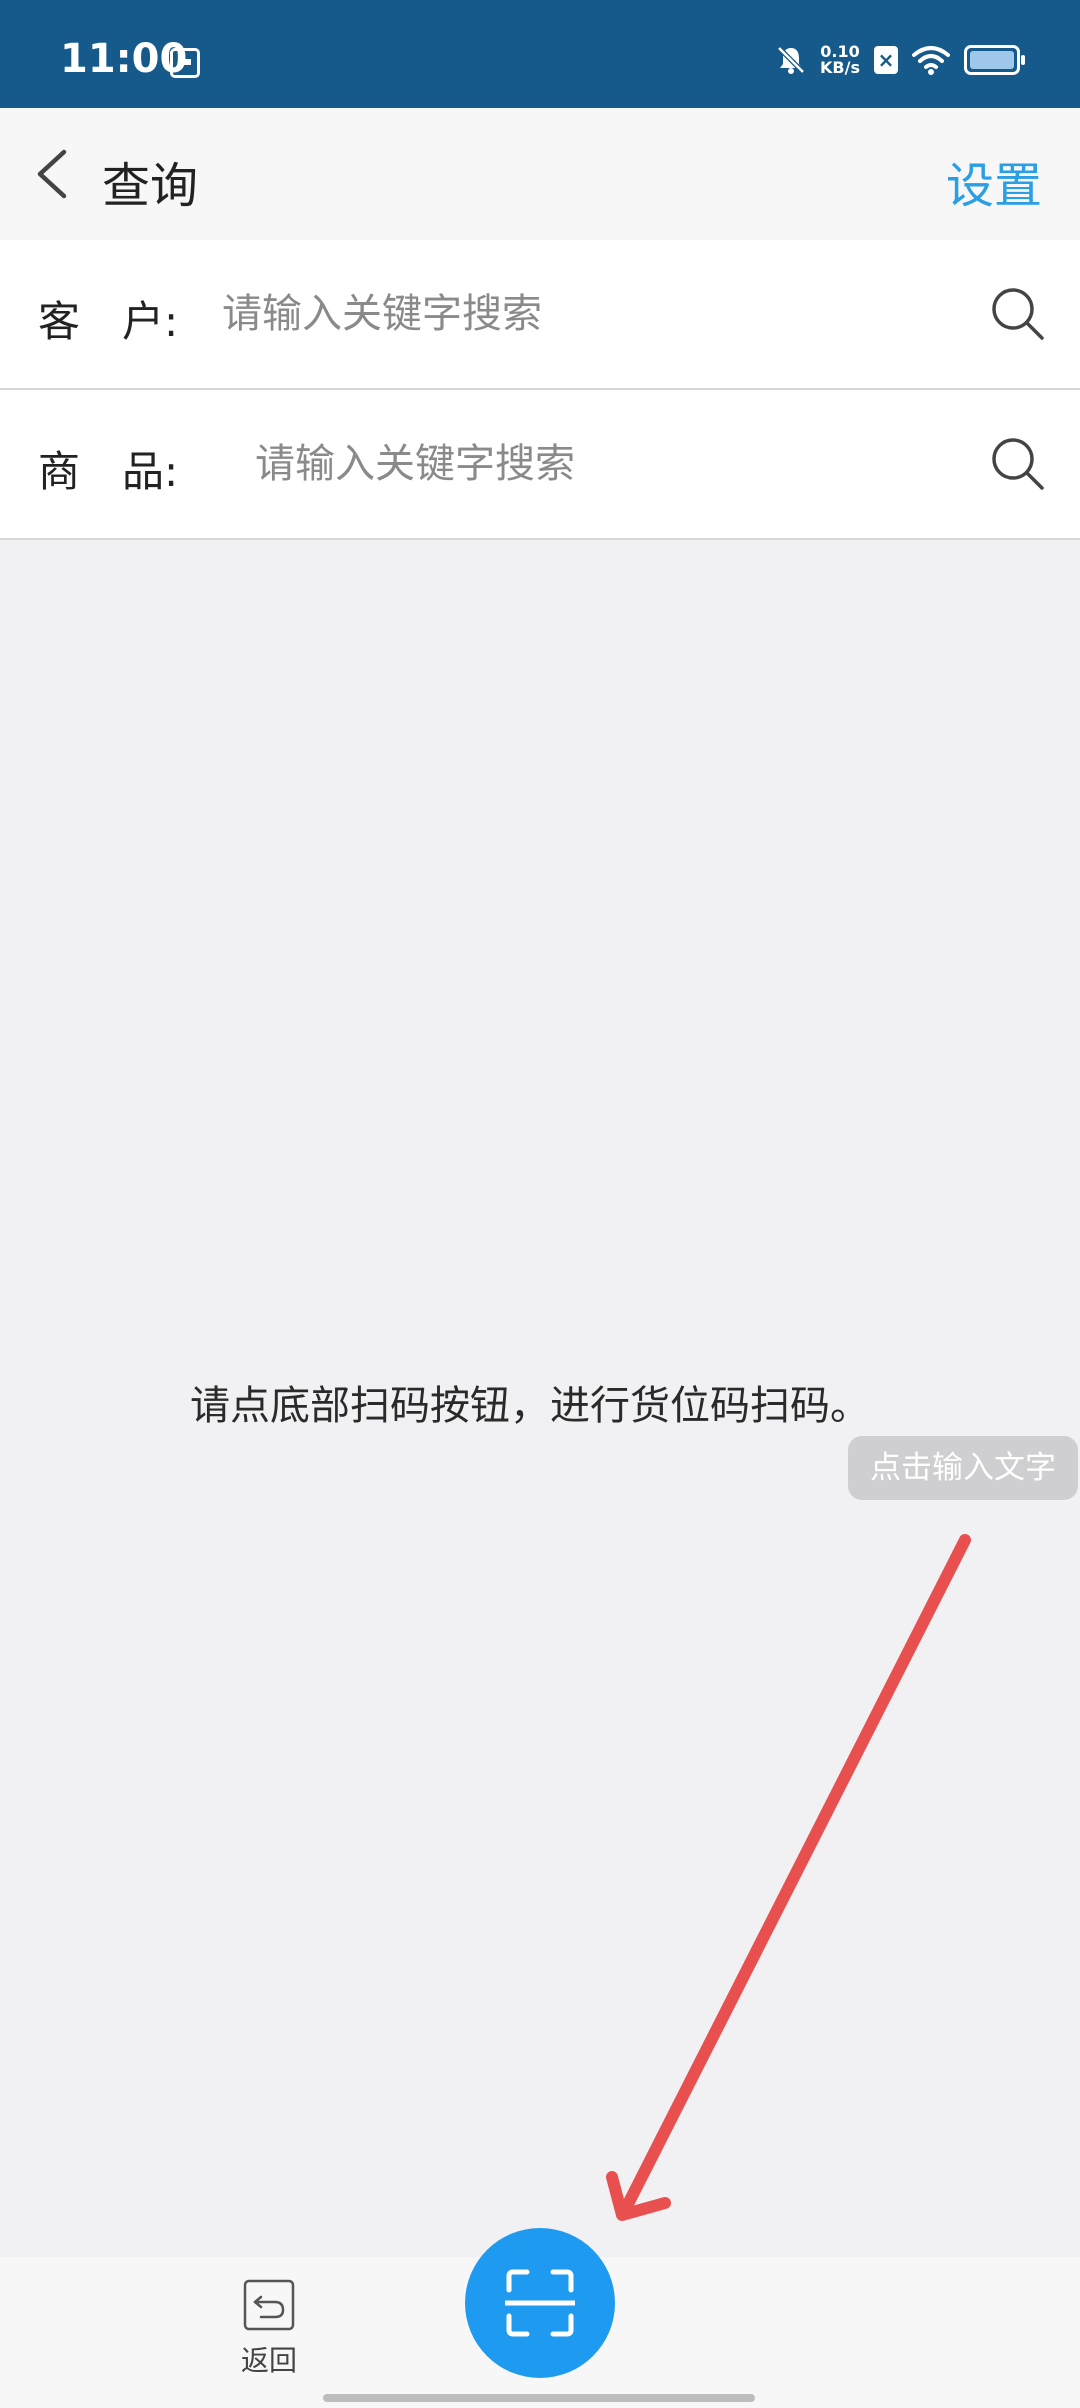 The width and height of the screenshot is (1080, 2408). Describe the element at coordinates (539, 2398) in the screenshot. I see `home-indicator` at that location.